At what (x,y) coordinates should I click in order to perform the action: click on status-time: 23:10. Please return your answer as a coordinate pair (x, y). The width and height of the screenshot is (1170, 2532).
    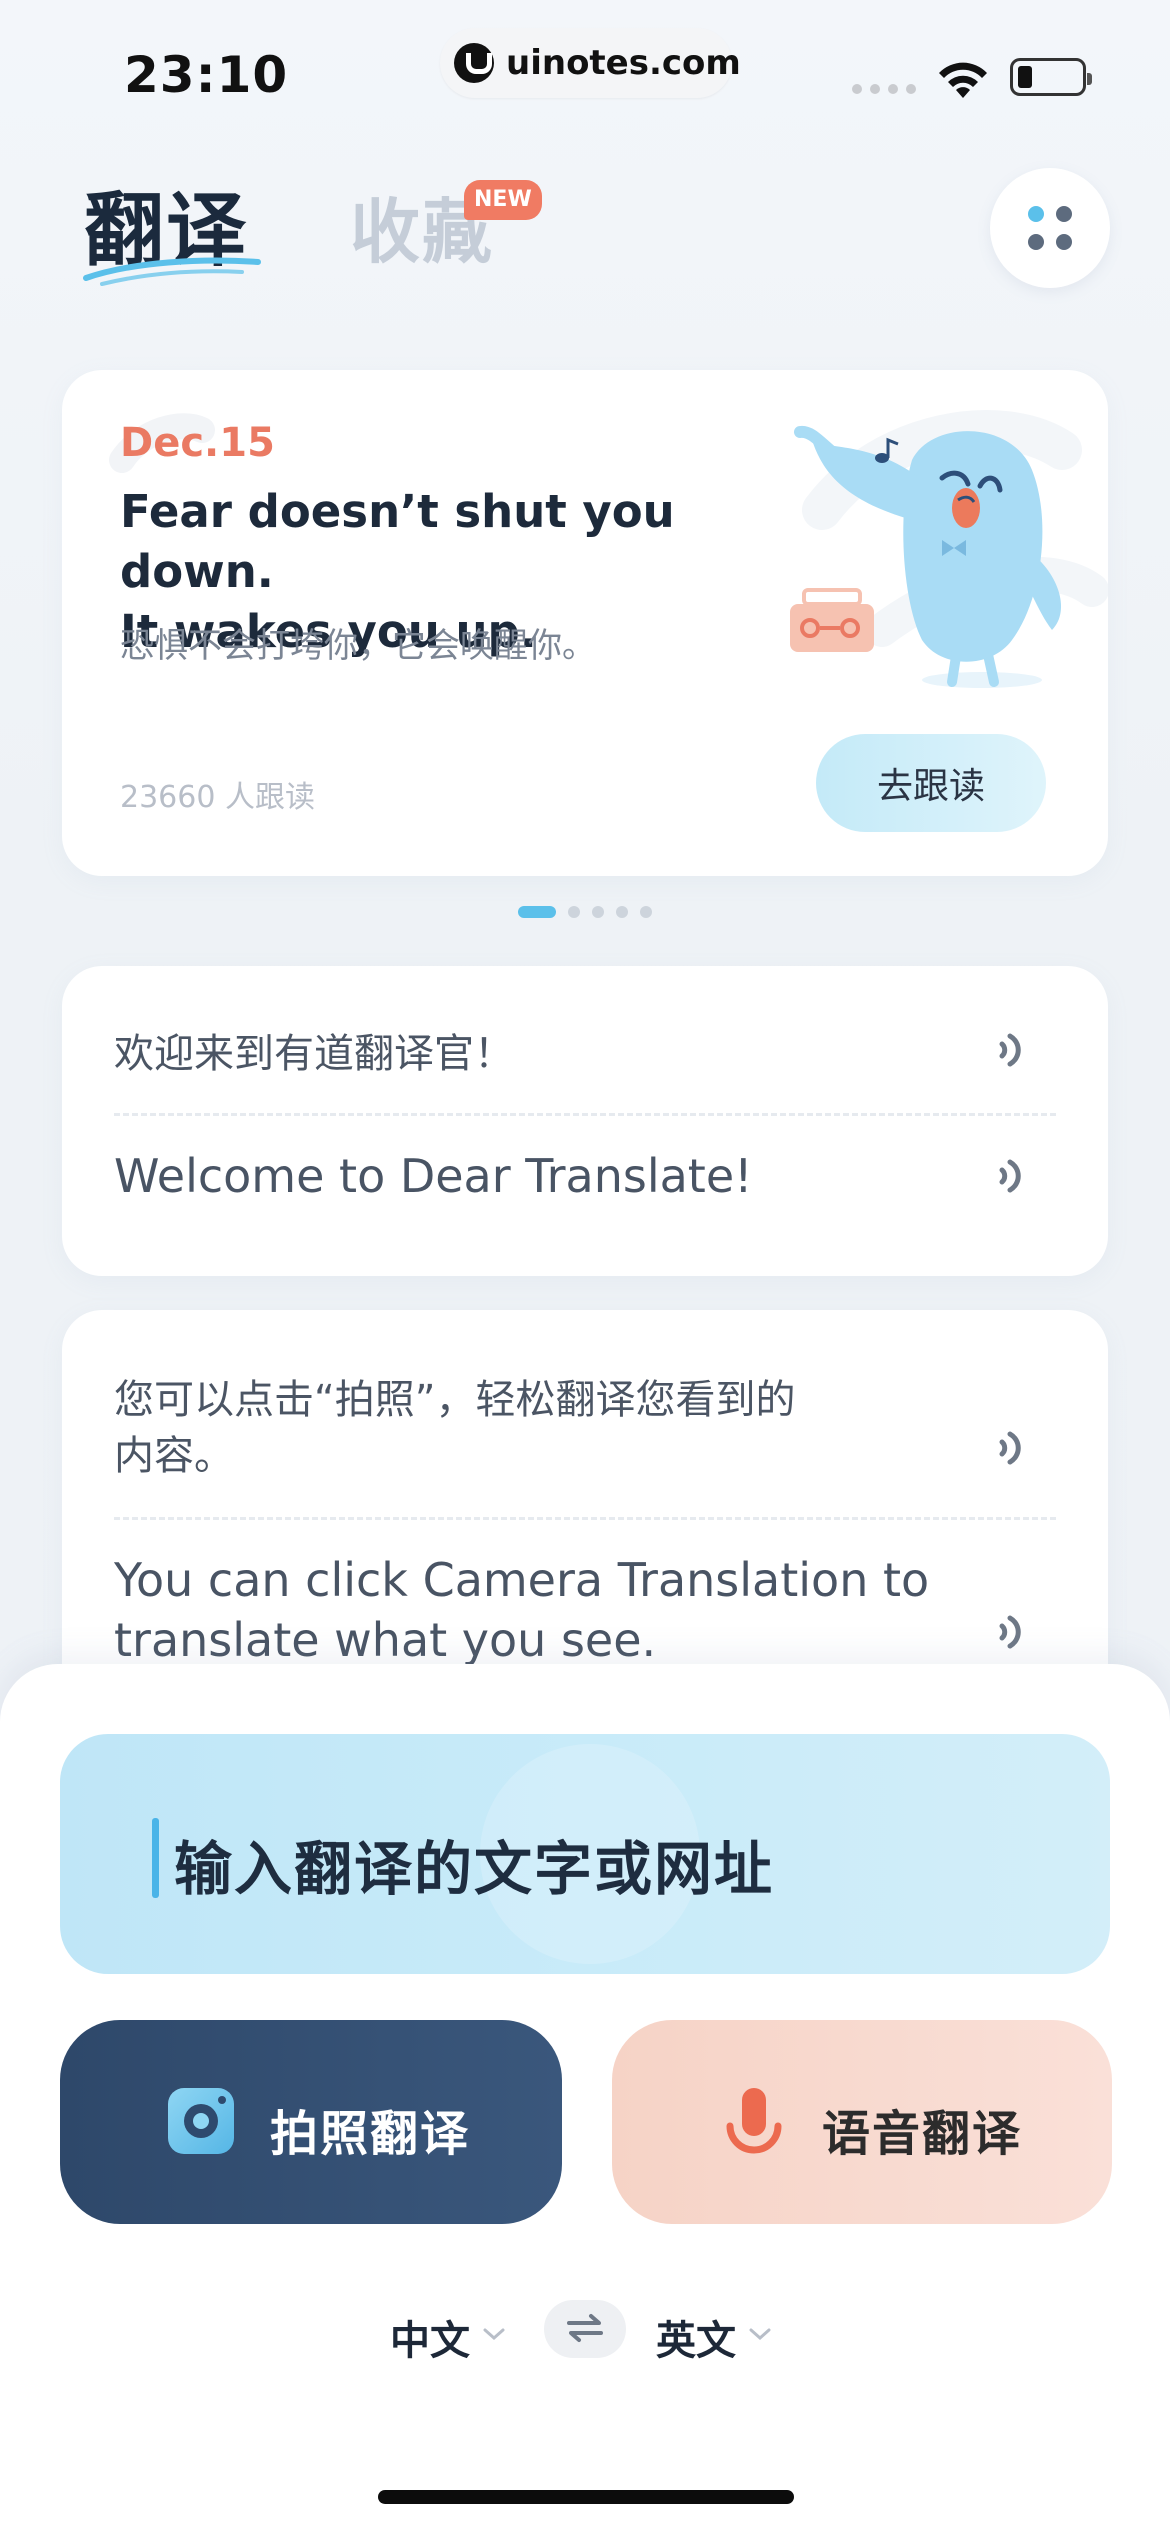
    Looking at the image, I should click on (206, 75).